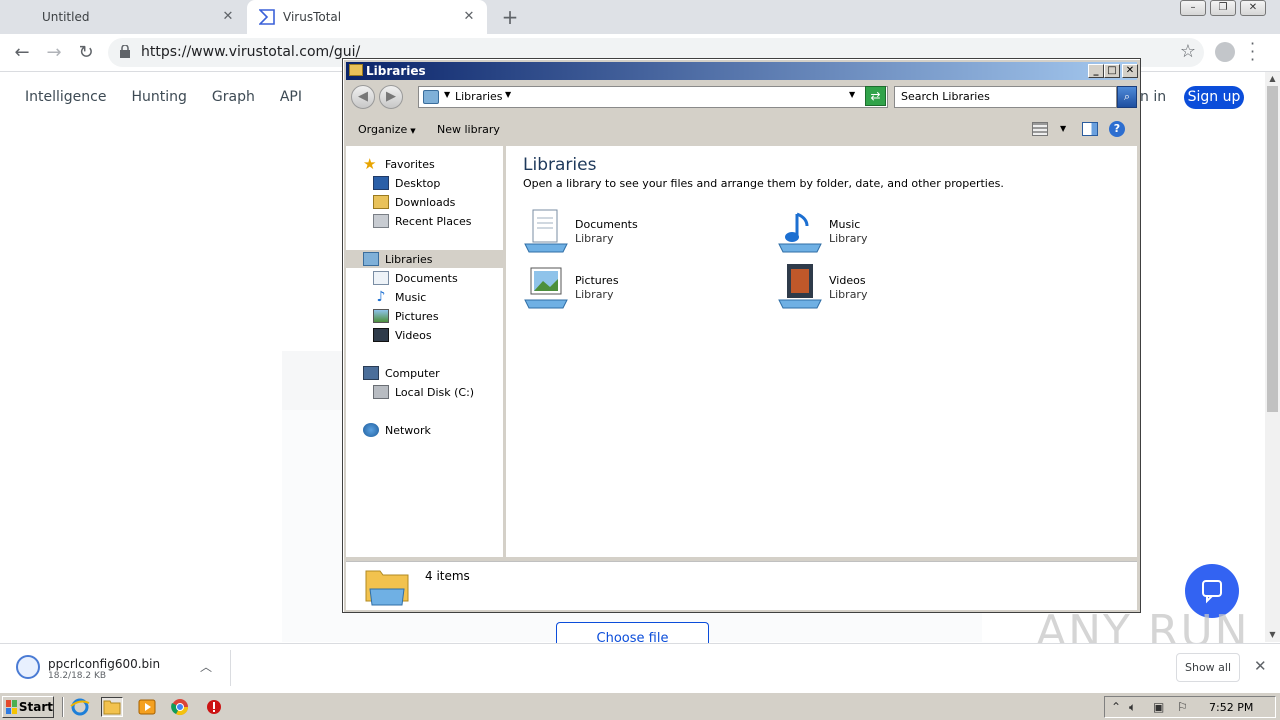 This screenshot has height=720, width=1280. Describe the element at coordinates (1005, 97) in the screenshot. I see `explorer-search-input: Search Libraries` at that location.